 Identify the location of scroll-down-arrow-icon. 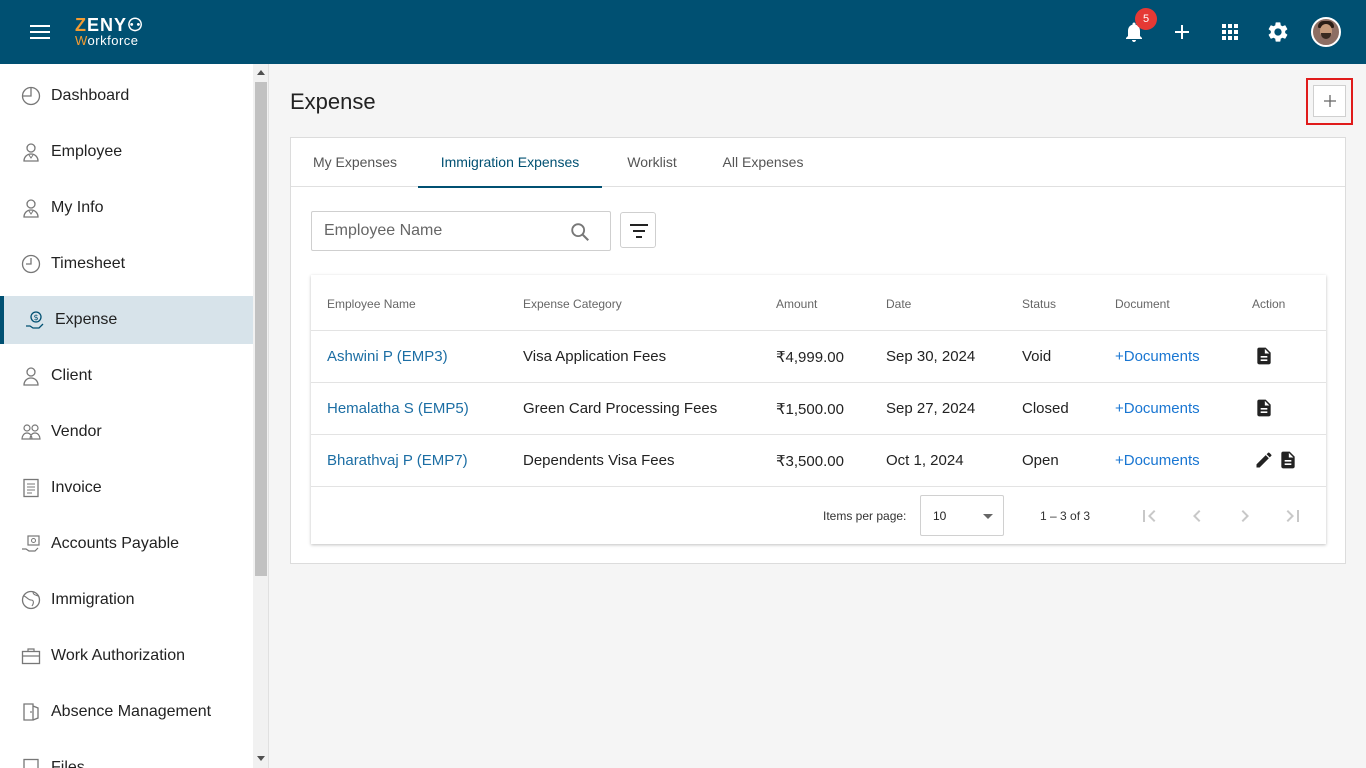
(261, 758).